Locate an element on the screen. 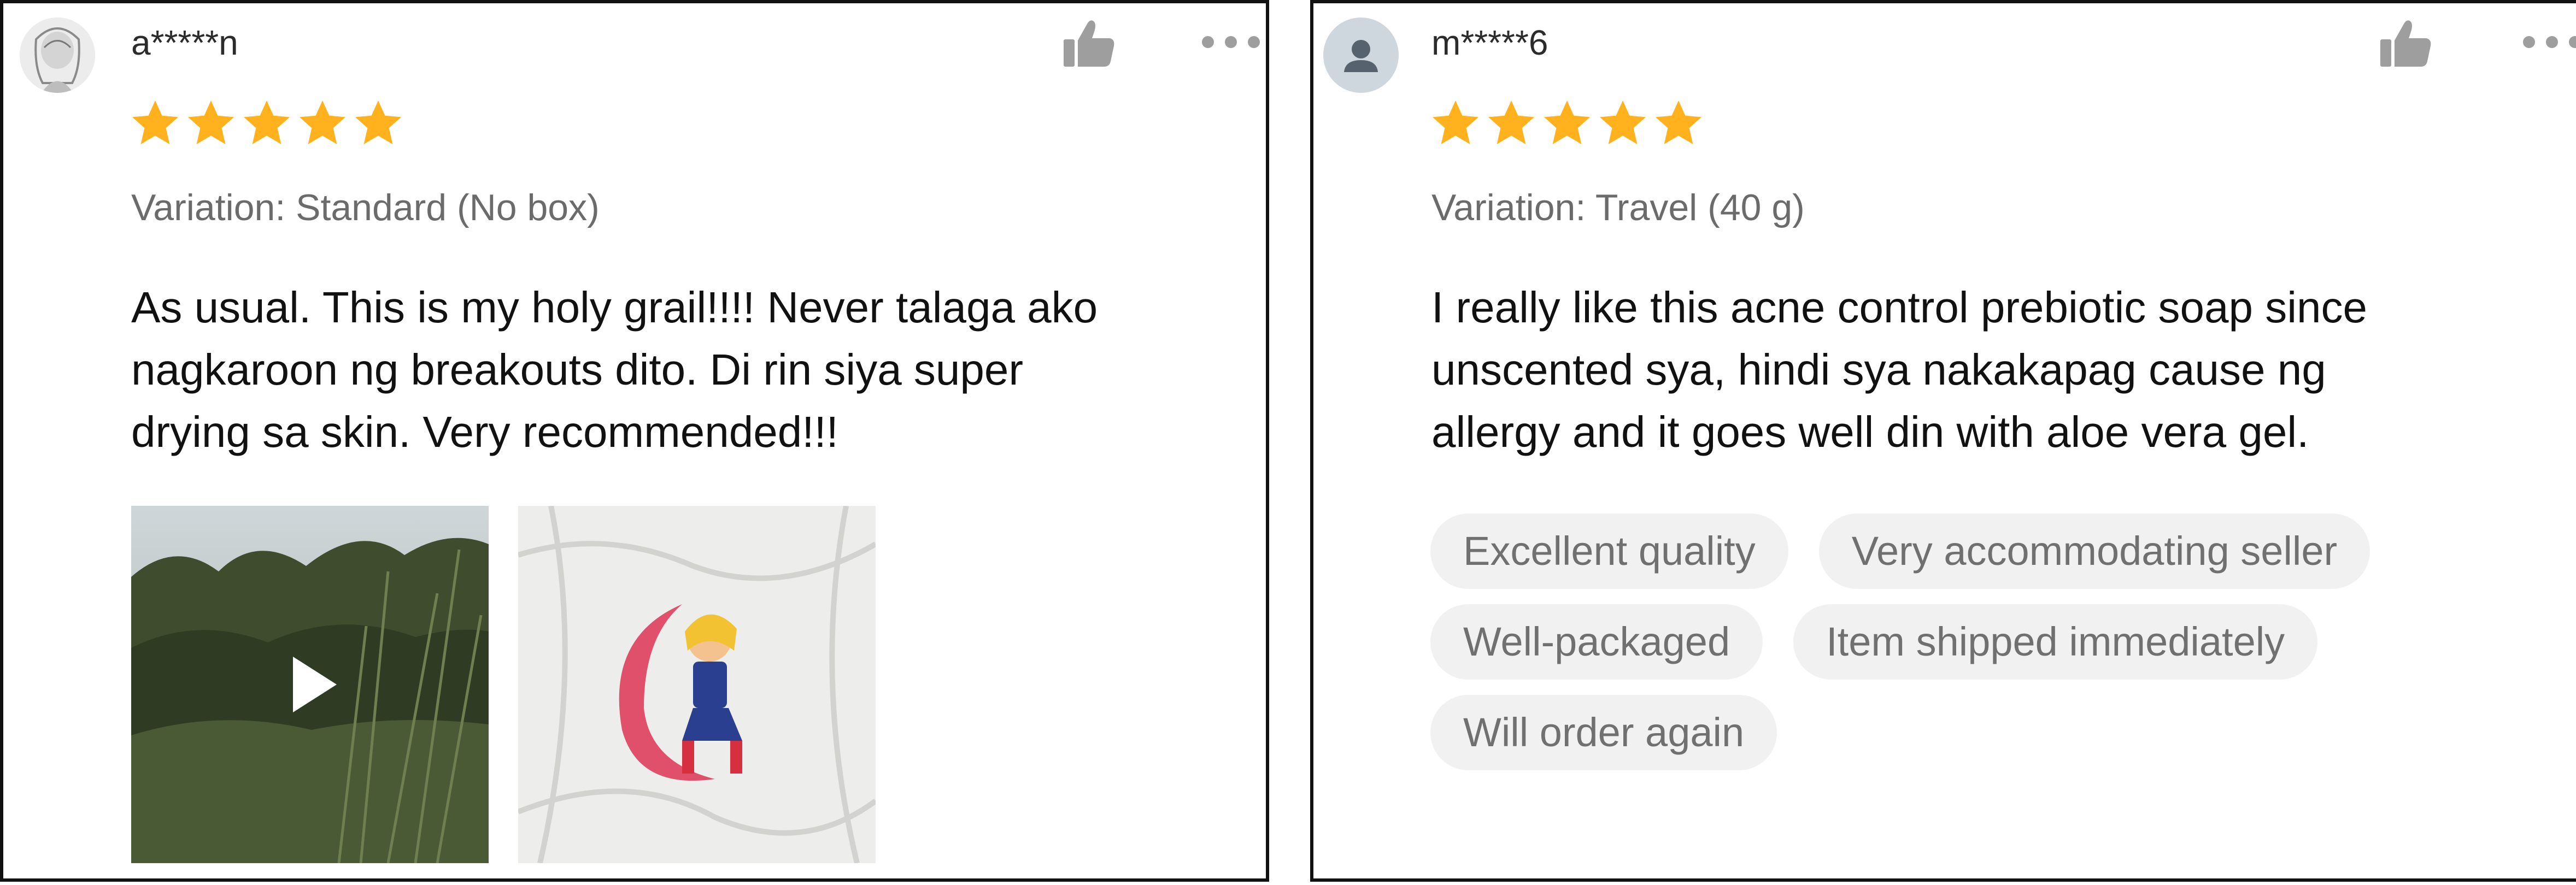 The width and height of the screenshot is (2576, 885). tag-very-accommodating-seller: Very accommodating seller is located at coordinates (2094, 551).